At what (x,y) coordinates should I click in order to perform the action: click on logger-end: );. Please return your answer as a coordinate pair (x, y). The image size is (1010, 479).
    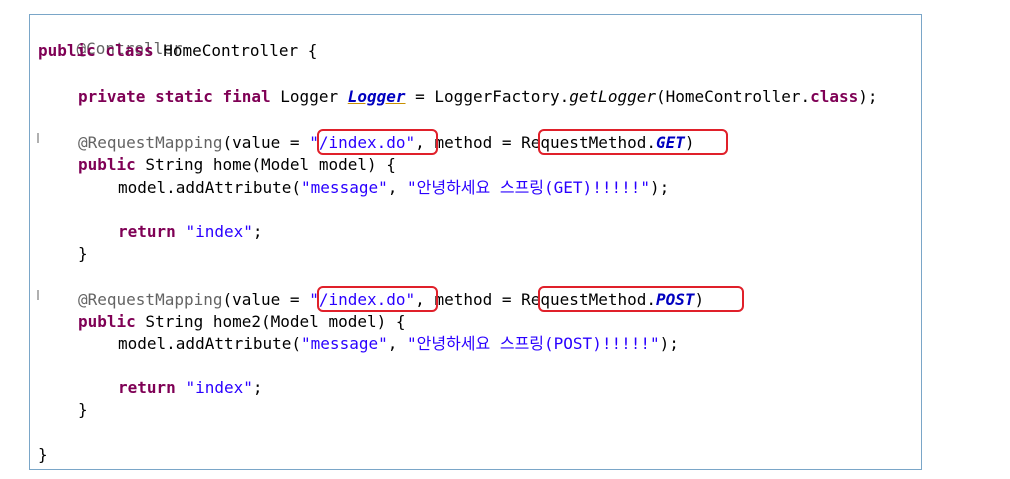
    Looking at the image, I should click on (868, 96).